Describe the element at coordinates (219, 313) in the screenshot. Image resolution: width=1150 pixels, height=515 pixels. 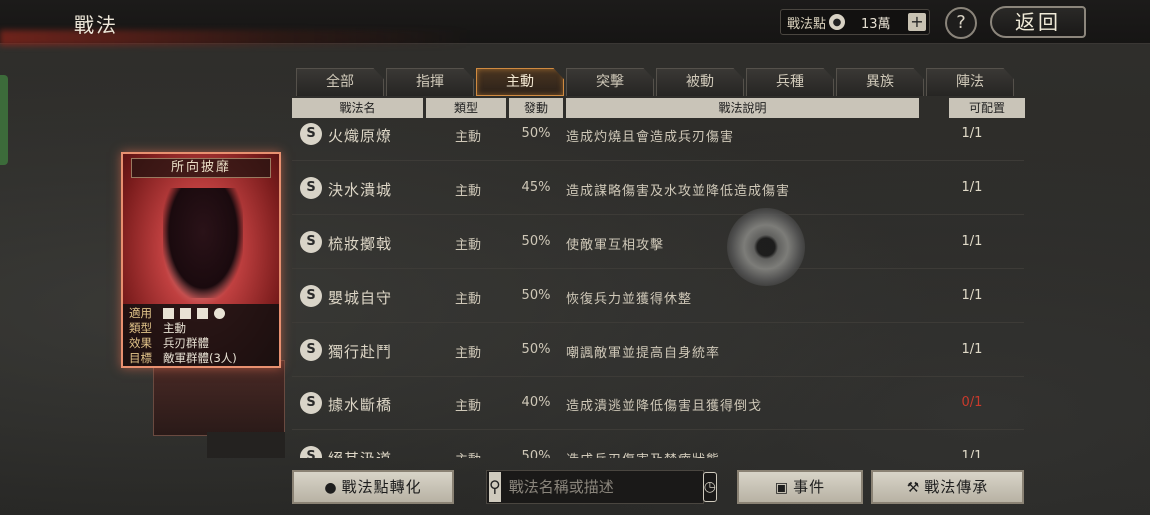
I see `spear-icon` at that location.